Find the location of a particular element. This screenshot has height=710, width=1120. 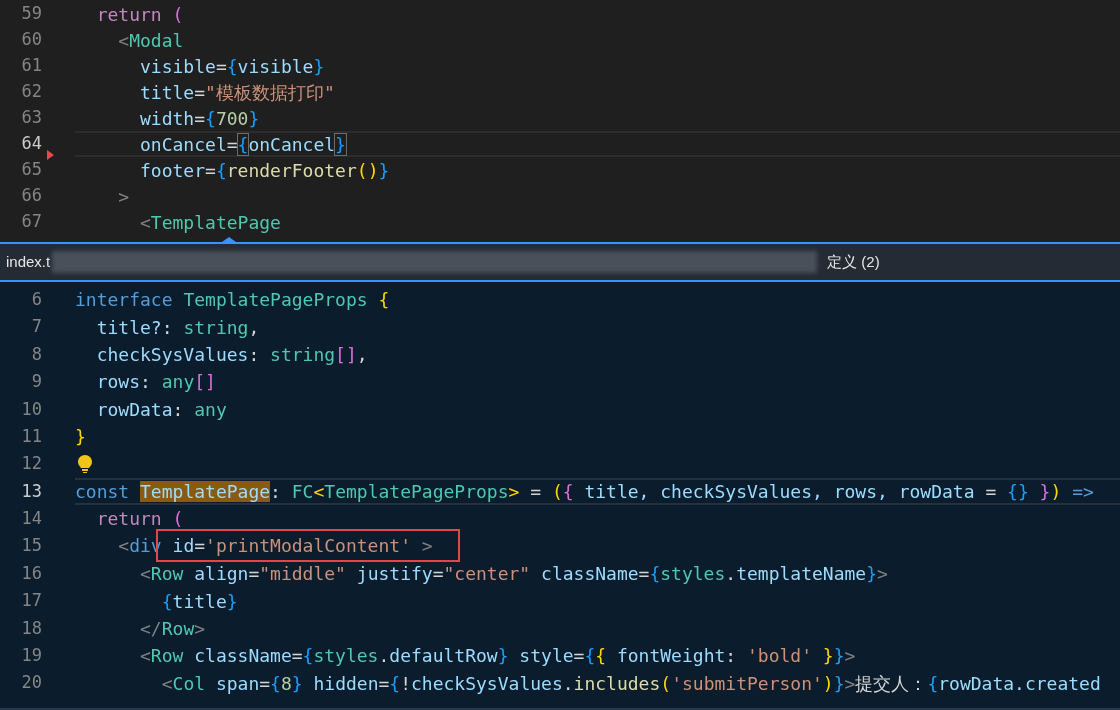

code-line: rowData: any is located at coordinates (161, 409).